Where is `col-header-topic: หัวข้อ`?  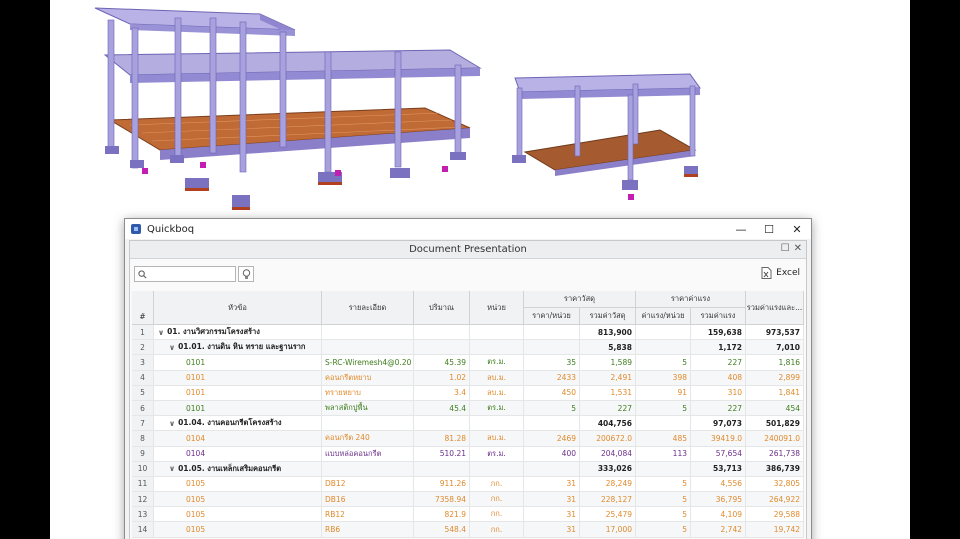
col-header-topic: หัวข้อ is located at coordinates (238, 308).